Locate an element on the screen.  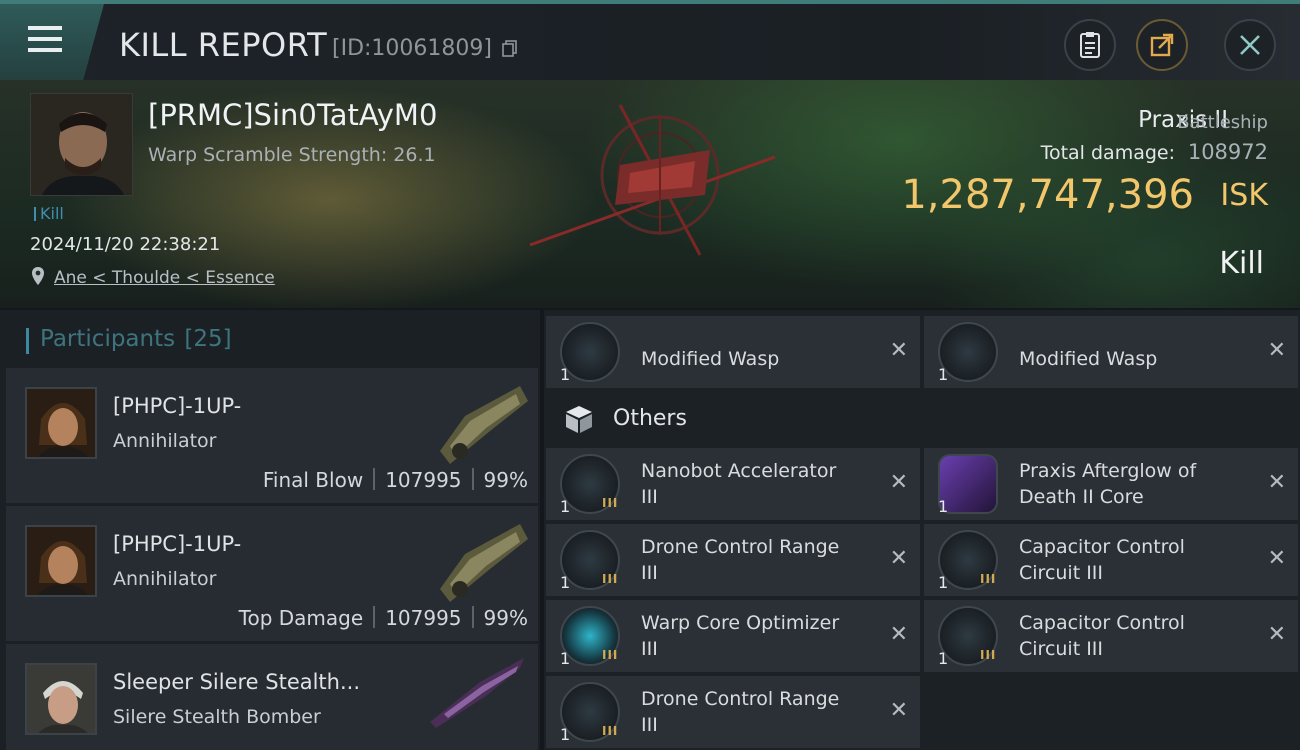
item-name: Warp Core Optimizer III is located at coordinates (740, 636).